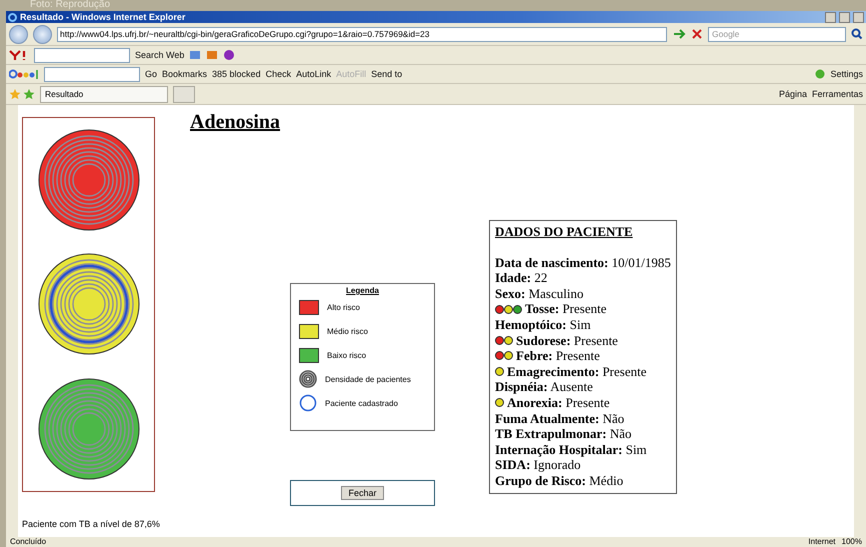 The image size is (866, 547). What do you see at coordinates (159, 55) in the screenshot?
I see `search-web-button: Search Web` at bounding box center [159, 55].